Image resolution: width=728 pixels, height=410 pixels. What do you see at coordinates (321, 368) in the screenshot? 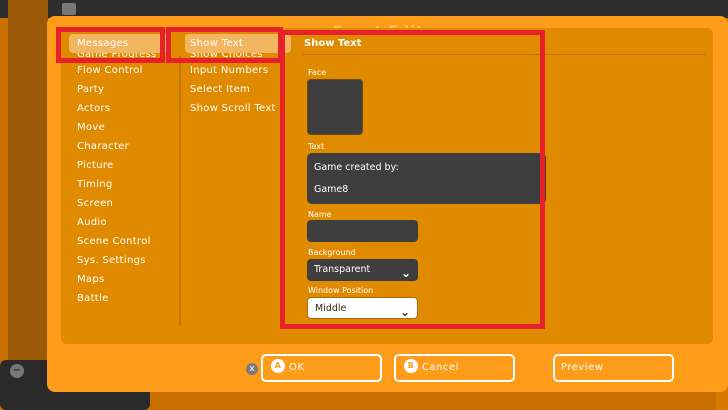
I see `ok-button: A OK` at bounding box center [321, 368].